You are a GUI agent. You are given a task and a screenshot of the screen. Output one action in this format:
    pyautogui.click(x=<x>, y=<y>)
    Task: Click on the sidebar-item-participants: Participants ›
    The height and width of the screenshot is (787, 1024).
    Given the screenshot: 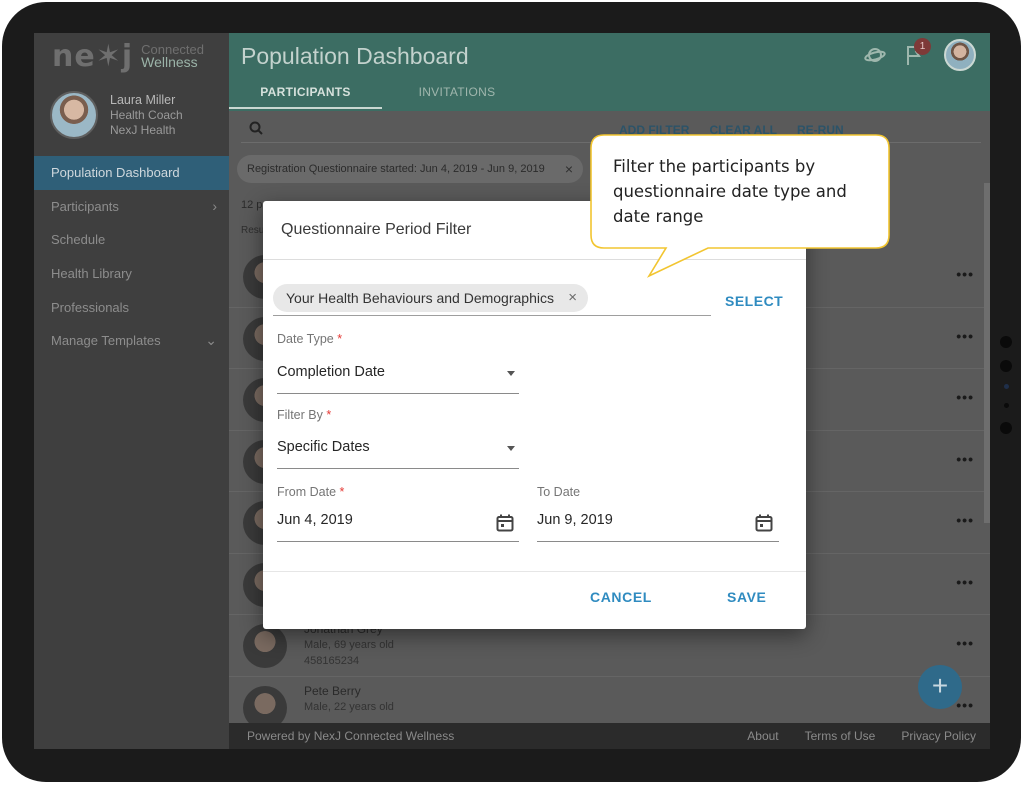 What is the action you would take?
    pyautogui.click(x=131, y=207)
    